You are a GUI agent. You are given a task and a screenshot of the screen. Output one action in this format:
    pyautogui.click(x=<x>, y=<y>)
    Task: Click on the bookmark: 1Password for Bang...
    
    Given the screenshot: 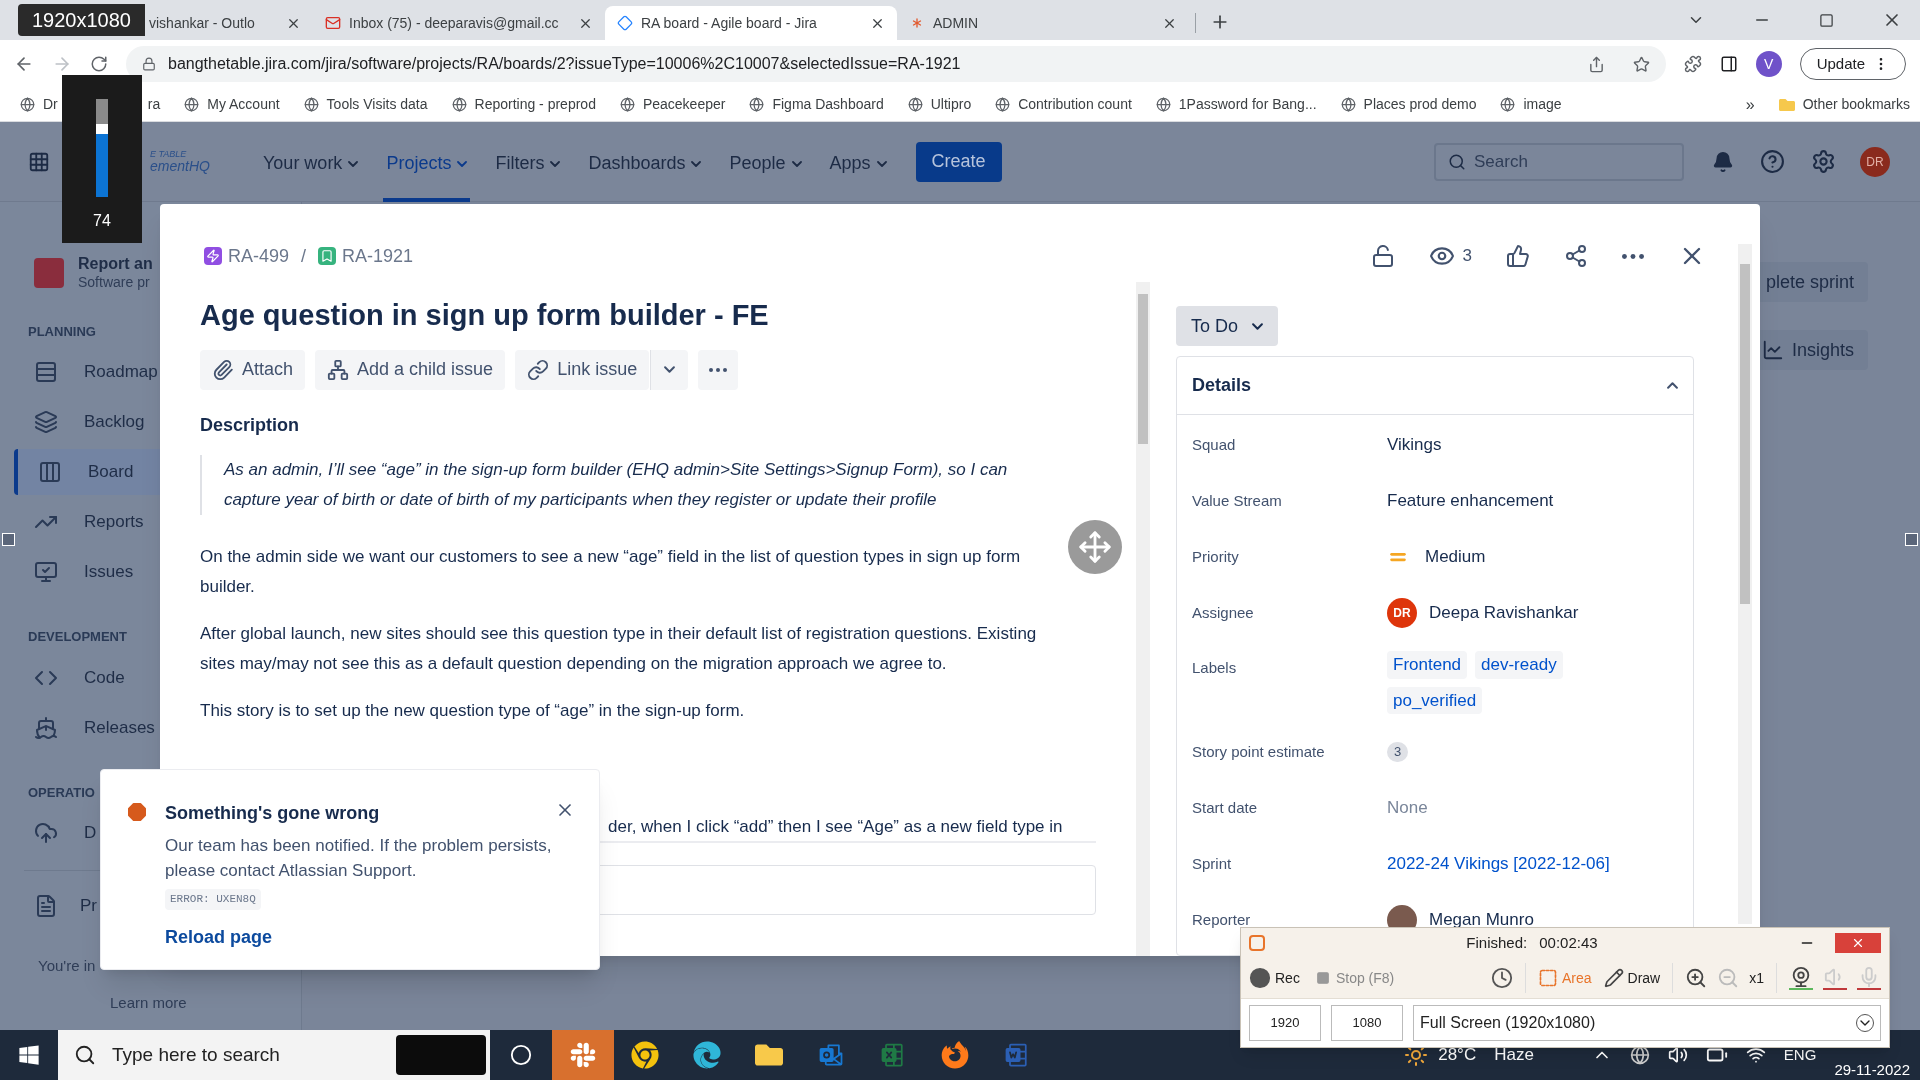 What is the action you would take?
    pyautogui.click(x=1236, y=104)
    